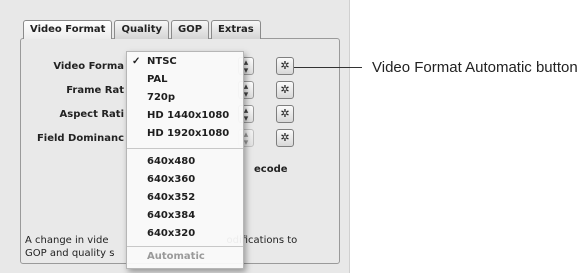 The image size is (583, 273). I want to click on callout-line, so click(328, 67).